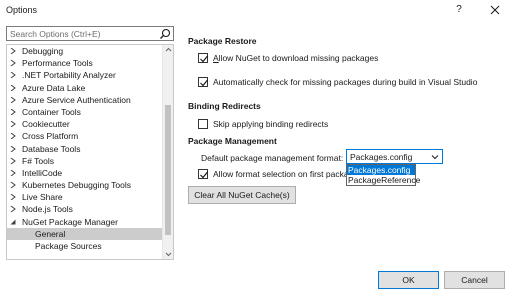  Describe the element at coordinates (43, 51) in the screenshot. I see `tree-item-label: Debugging` at that location.